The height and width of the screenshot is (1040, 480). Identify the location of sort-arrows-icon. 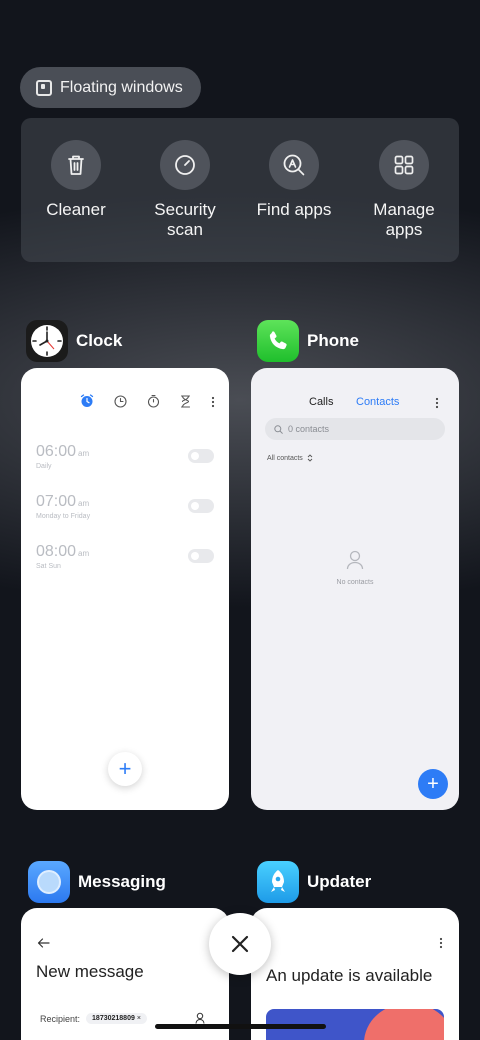
(310, 458).